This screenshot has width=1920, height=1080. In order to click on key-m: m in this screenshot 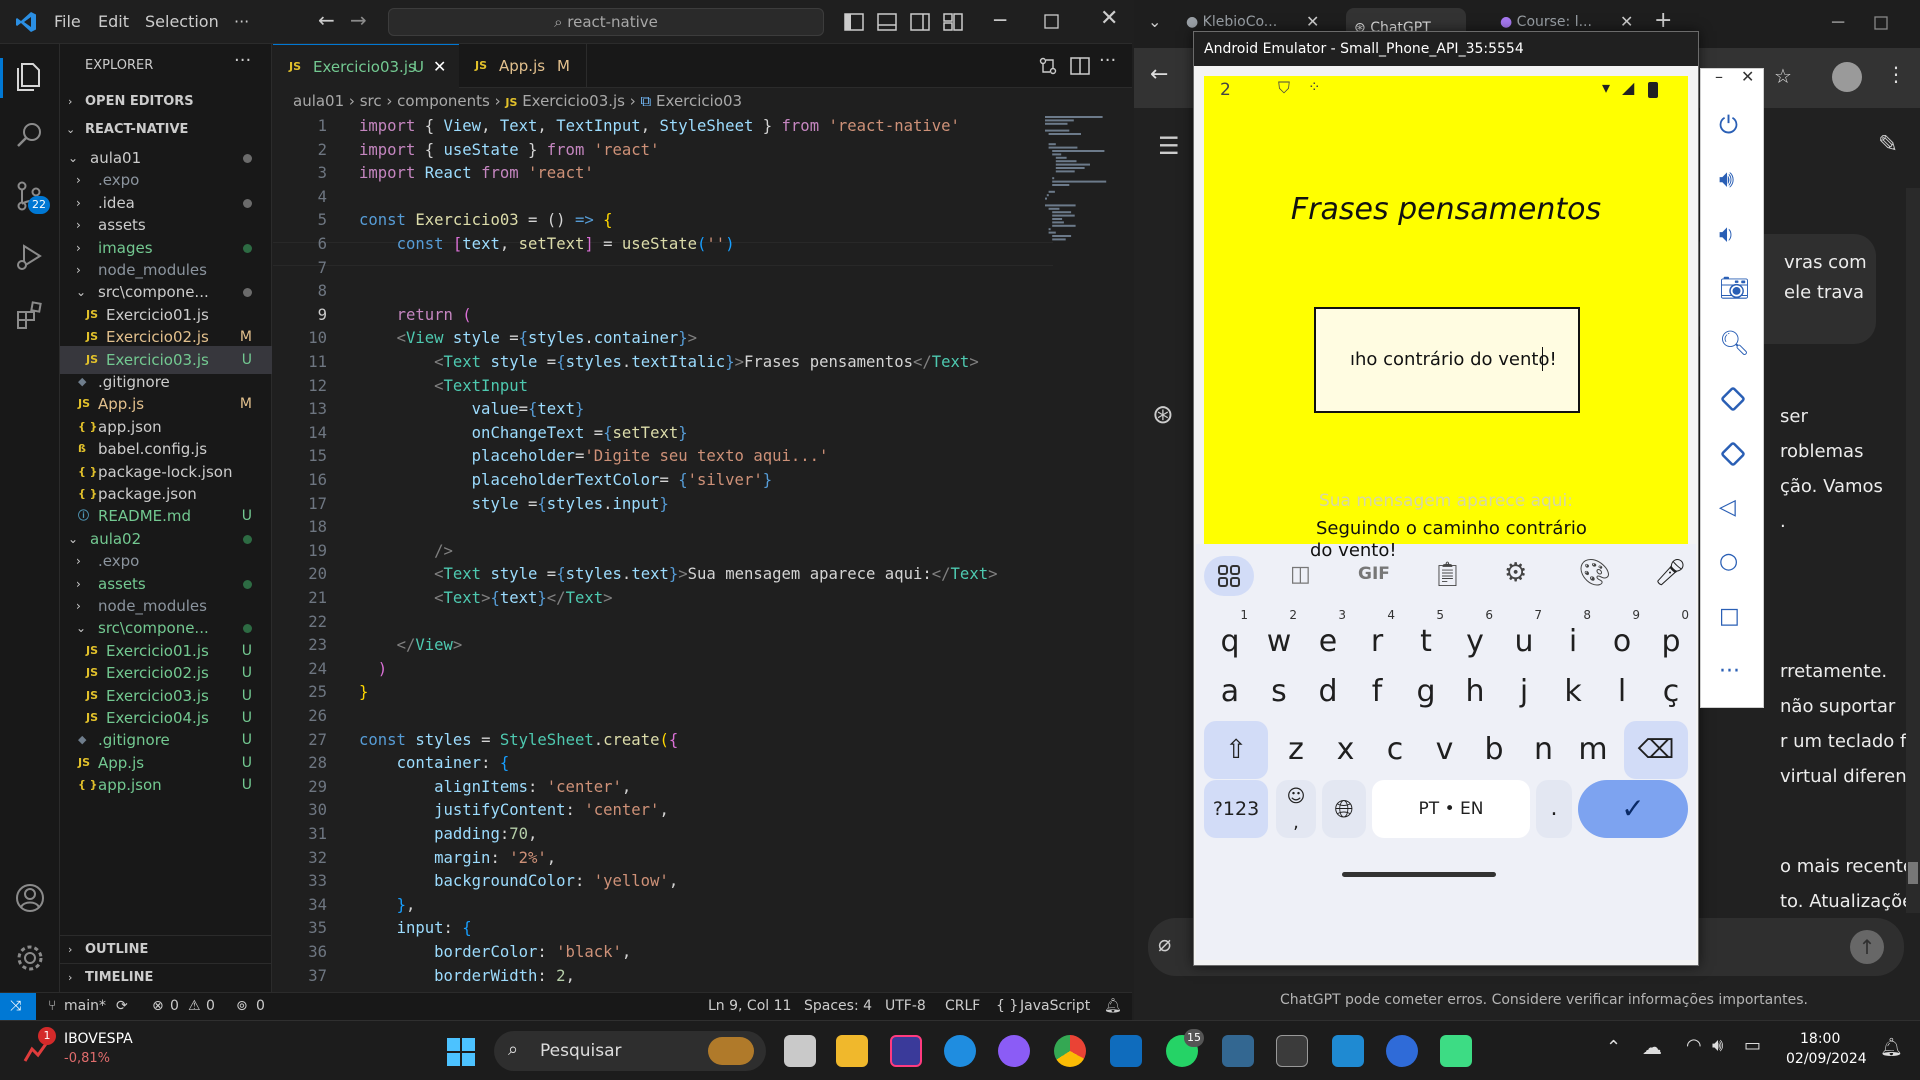, I will do `click(1593, 750)`.